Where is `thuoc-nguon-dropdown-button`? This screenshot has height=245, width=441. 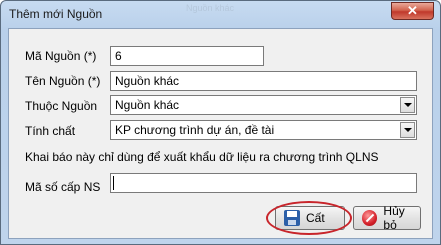 thuoc-nguon-dropdown-button is located at coordinates (407, 105).